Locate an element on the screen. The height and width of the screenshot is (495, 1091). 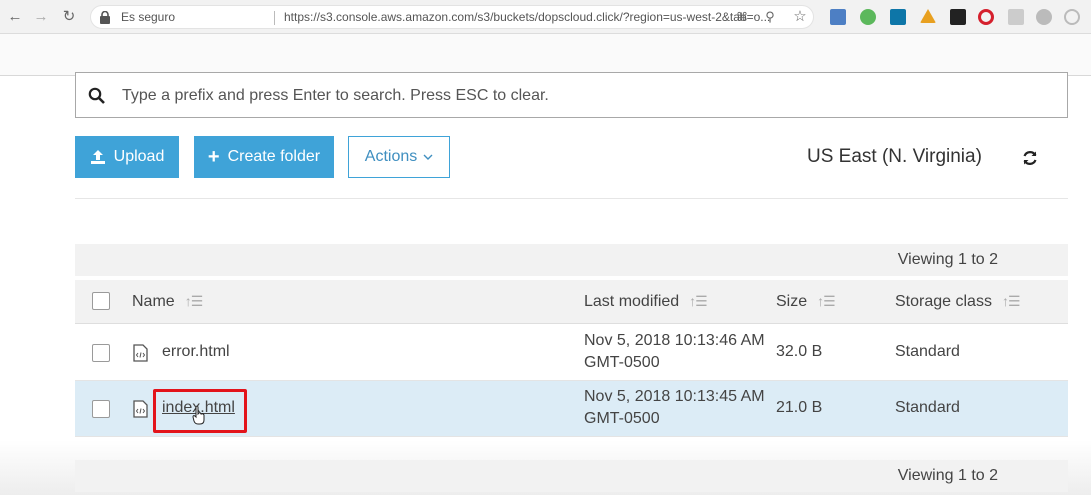
column-header-storage-class: Storage class ↑☰ is located at coordinates (957, 302).